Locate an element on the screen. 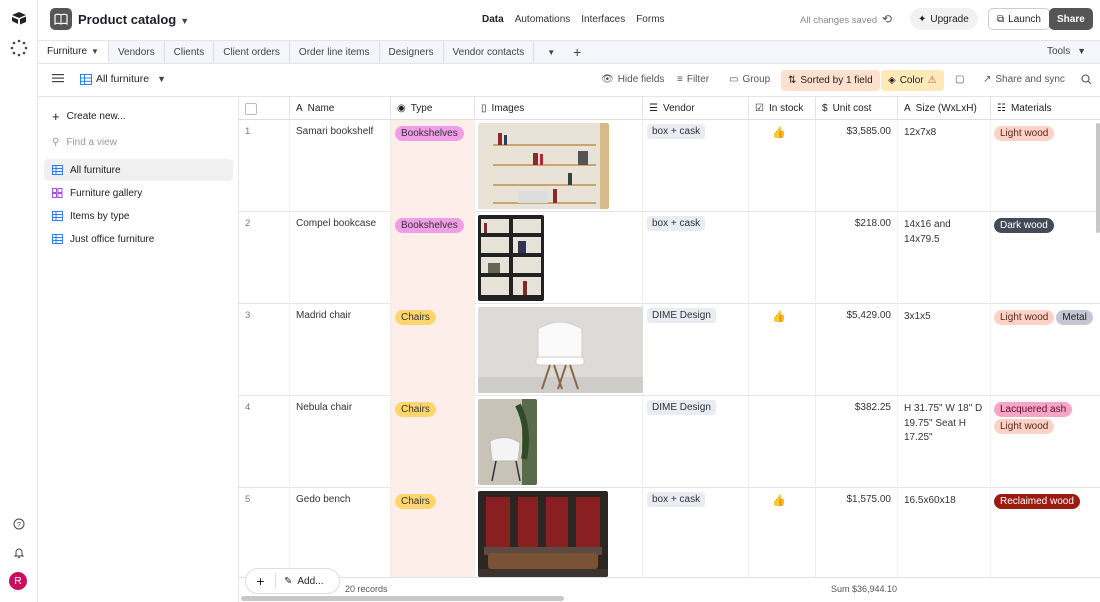  history-icon: ⟲ is located at coordinates (887, 19).